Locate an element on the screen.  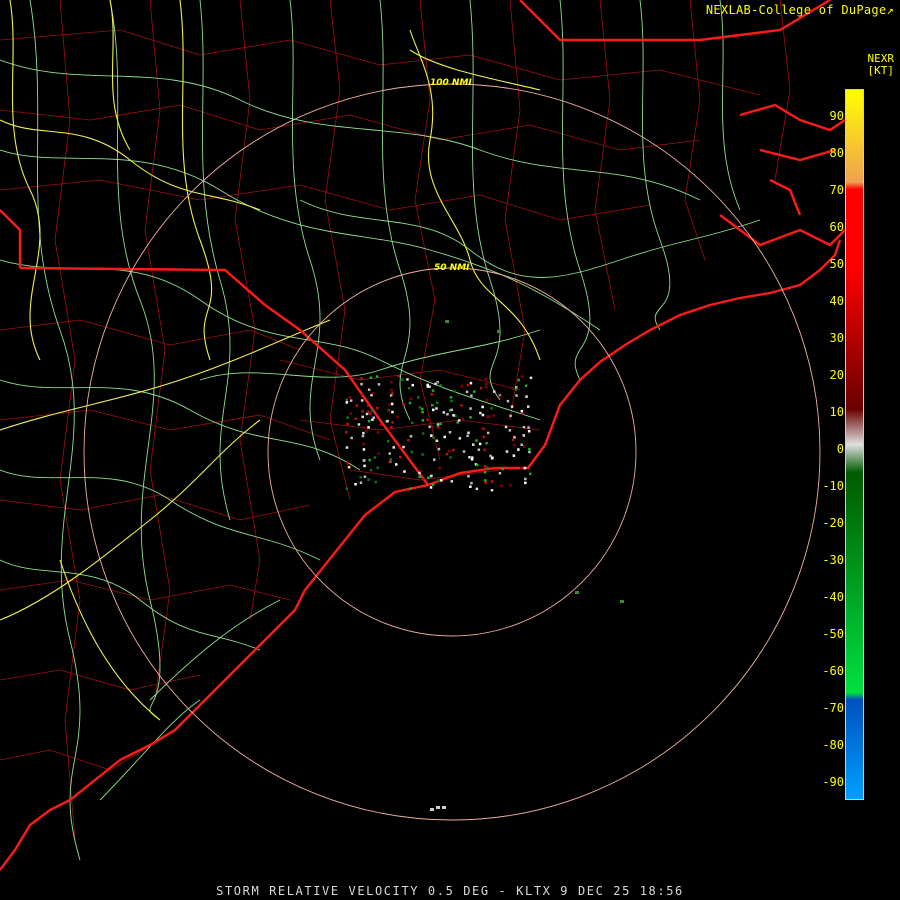
colorbar-tick: -90 is located at coordinates (833, 782).